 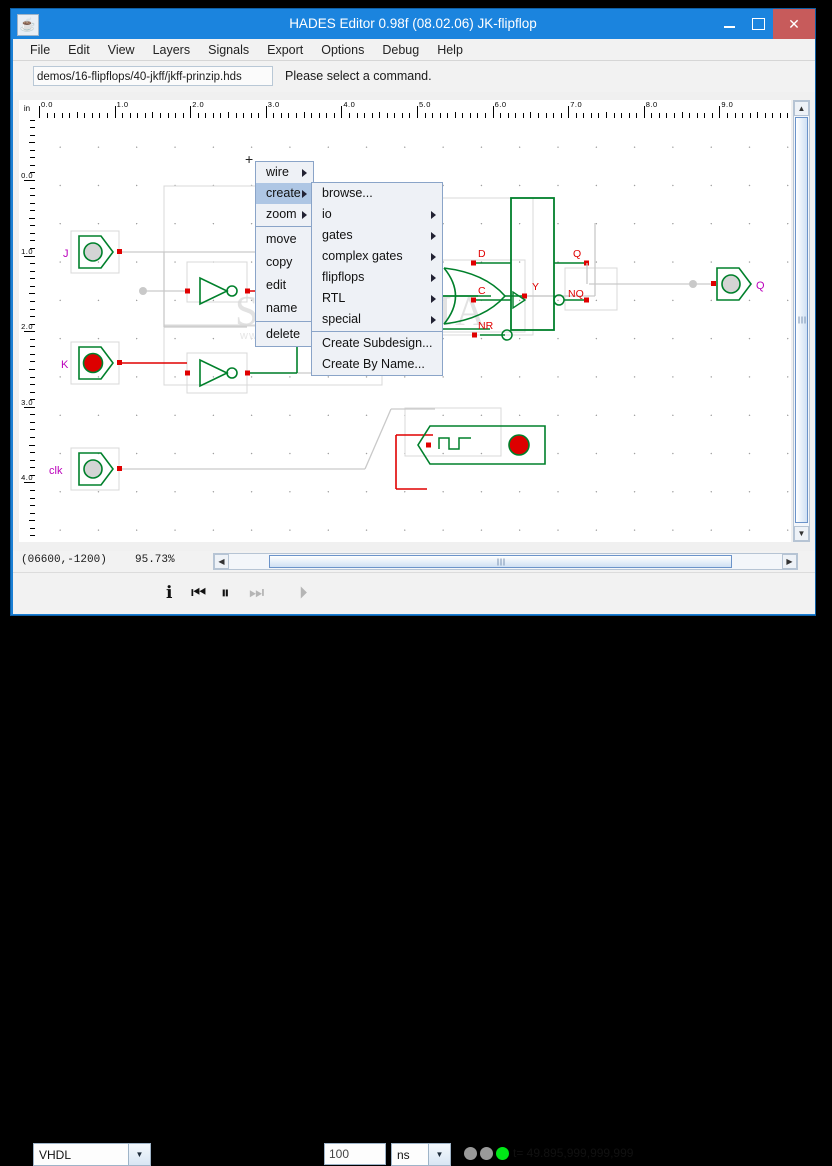 What do you see at coordinates (66, 254) in the screenshot?
I see `svg-text: J` at bounding box center [66, 254].